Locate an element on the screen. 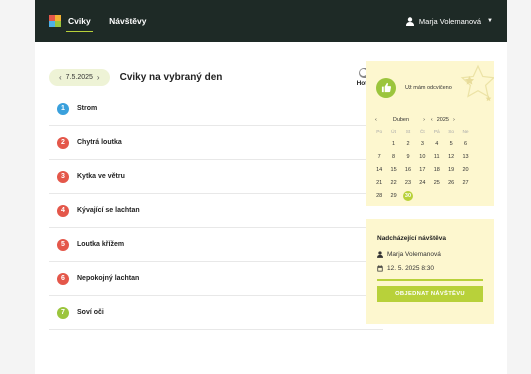  calendar-day: 23 is located at coordinates (408, 182).